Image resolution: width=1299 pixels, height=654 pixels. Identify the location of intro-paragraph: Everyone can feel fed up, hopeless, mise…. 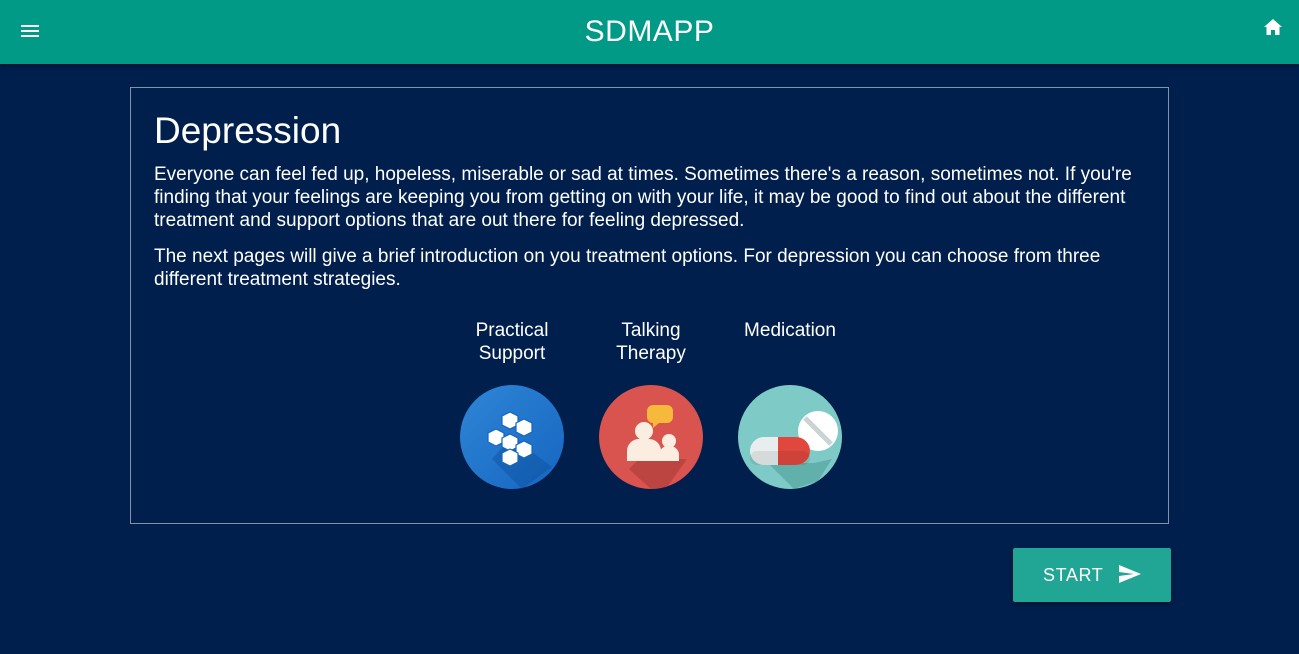
(643, 197).